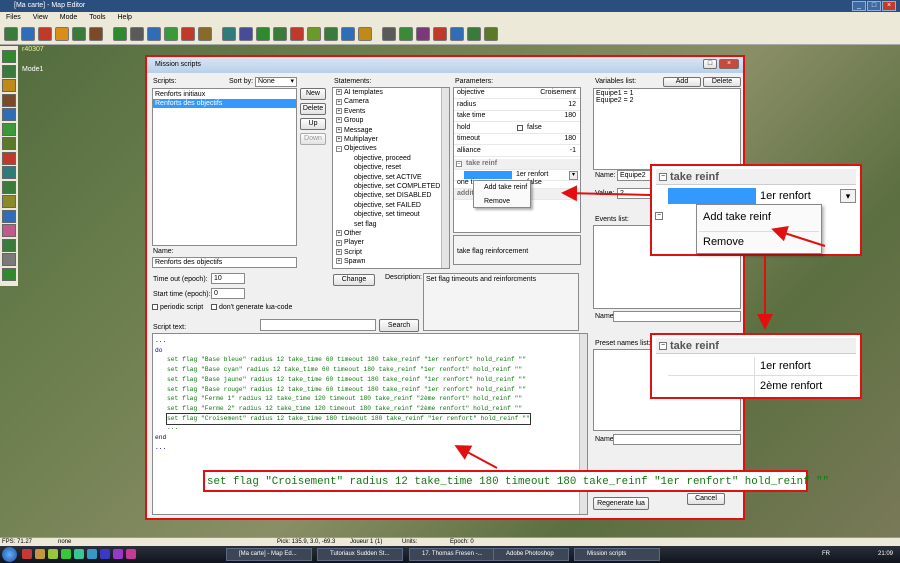 Image resolution: width=900 pixels, height=563 pixels. I want to click on tree-node: + AI templates, so click(359, 92).